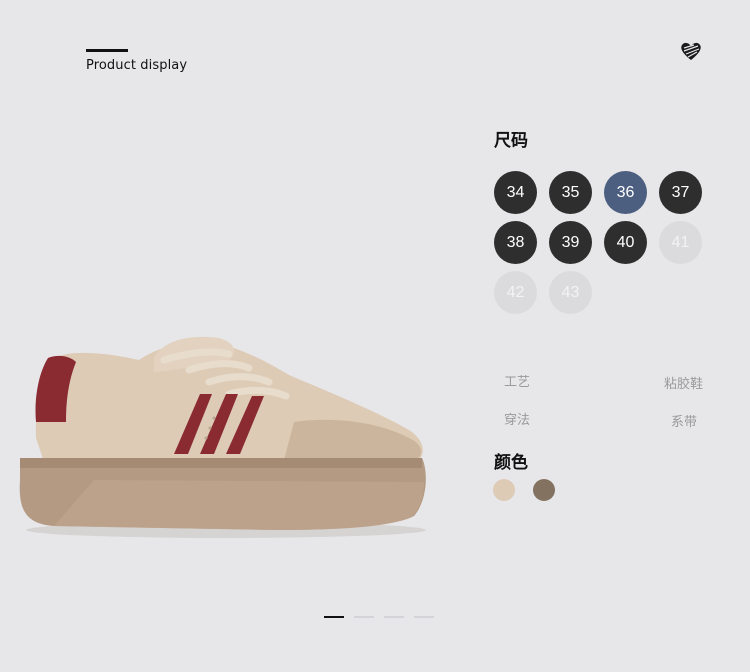  What do you see at coordinates (625, 242) in the screenshot?
I see `size-option-40: 40` at bounding box center [625, 242].